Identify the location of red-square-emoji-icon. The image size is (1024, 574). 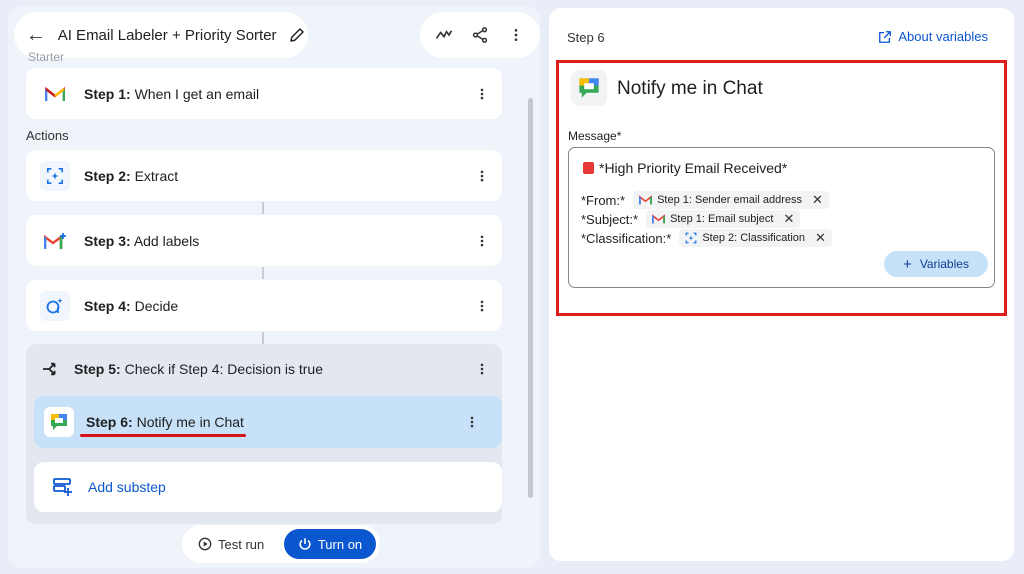
(588, 168).